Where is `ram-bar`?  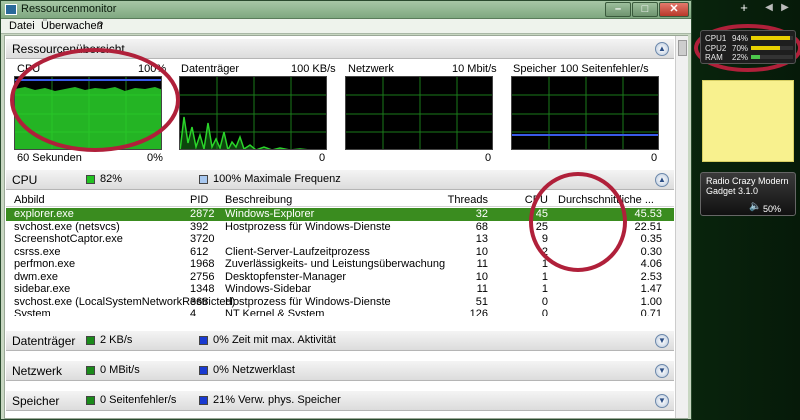
ram-bar is located at coordinates (772, 57).